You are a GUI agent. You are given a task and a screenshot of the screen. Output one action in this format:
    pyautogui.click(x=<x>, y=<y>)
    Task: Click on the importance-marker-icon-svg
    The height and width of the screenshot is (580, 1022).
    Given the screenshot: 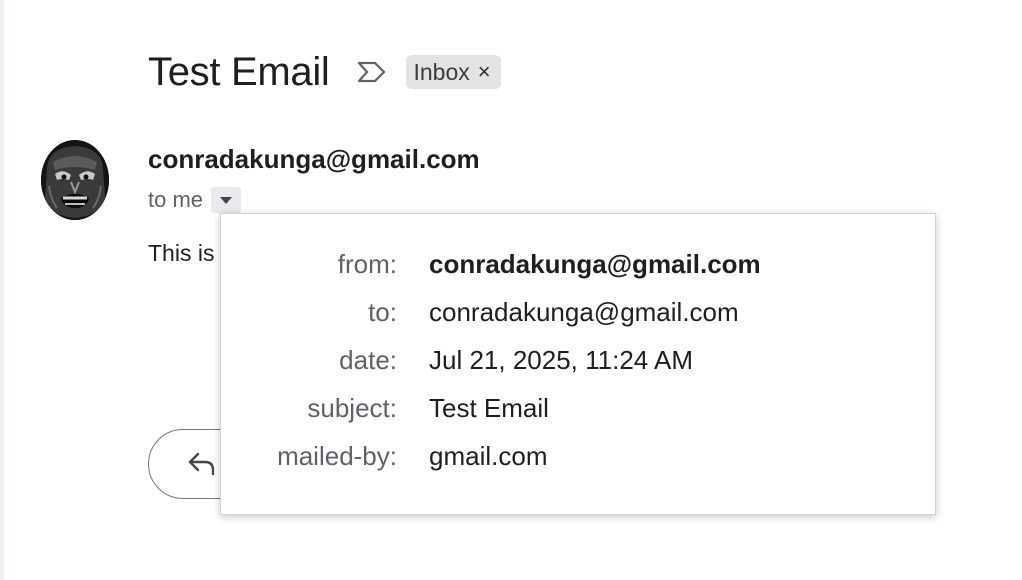 What is the action you would take?
    pyautogui.click(x=371, y=72)
    